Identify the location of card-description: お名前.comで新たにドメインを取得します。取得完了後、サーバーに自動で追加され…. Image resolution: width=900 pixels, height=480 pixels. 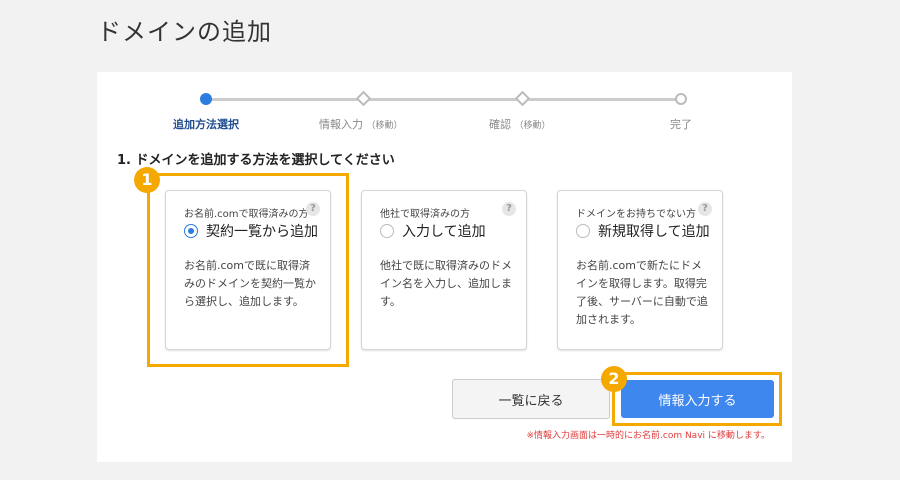
(642, 292).